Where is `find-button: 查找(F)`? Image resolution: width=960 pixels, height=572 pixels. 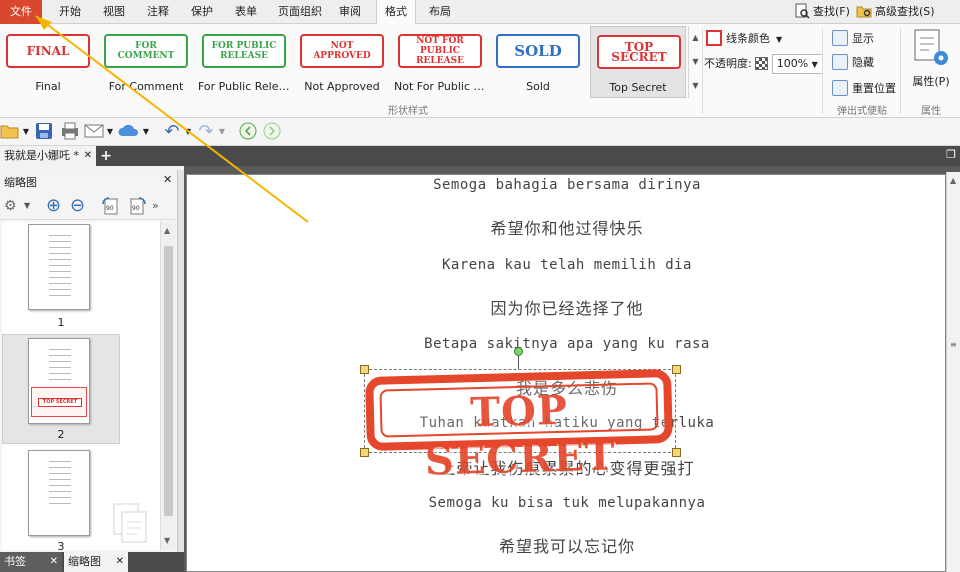
find-button: 查找(F) is located at coordinates (822, 12).